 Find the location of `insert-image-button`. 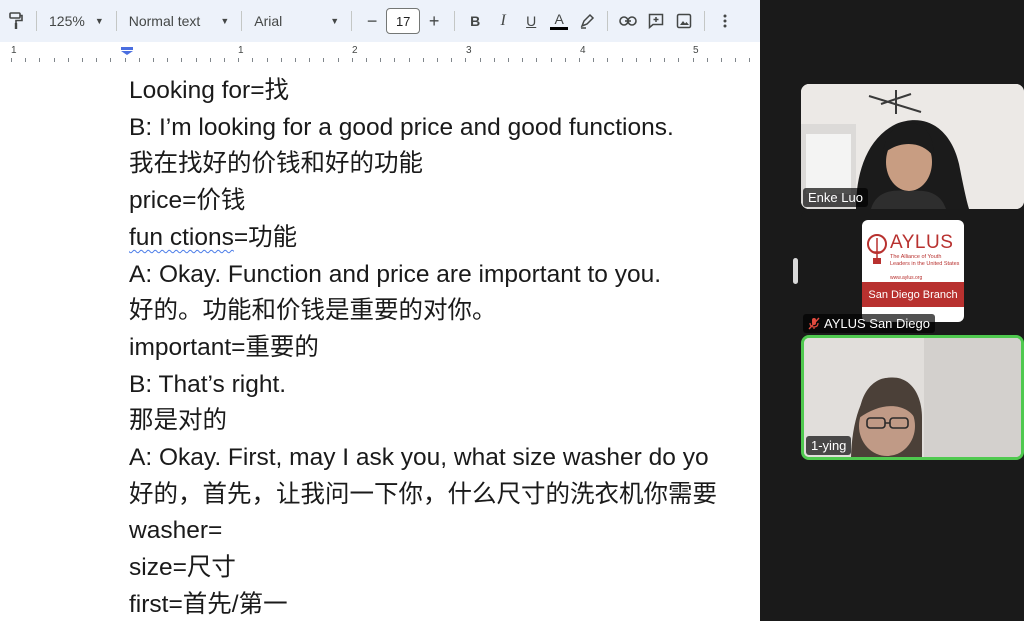

insert-image-button is located at coordinates (684, 21).